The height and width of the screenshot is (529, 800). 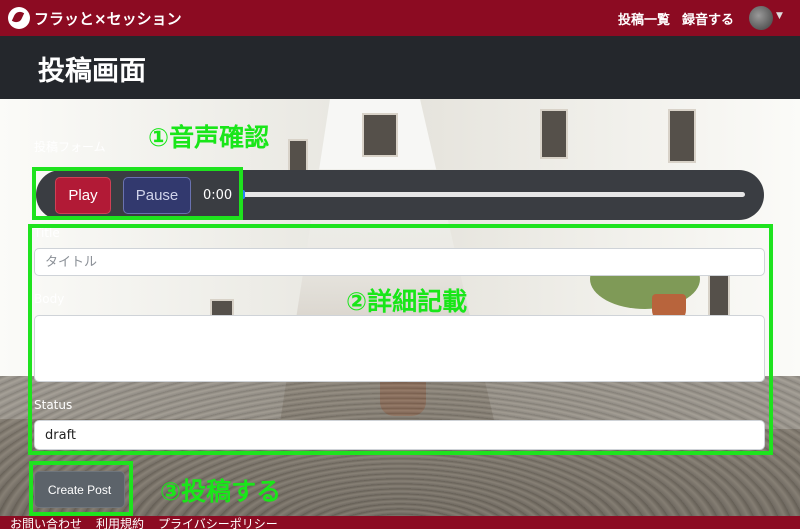 What do you see at coordinates (108, 18) in the screenshot?
I see `brand-name: フラッと×セッション` at bounding box center [108, 18].